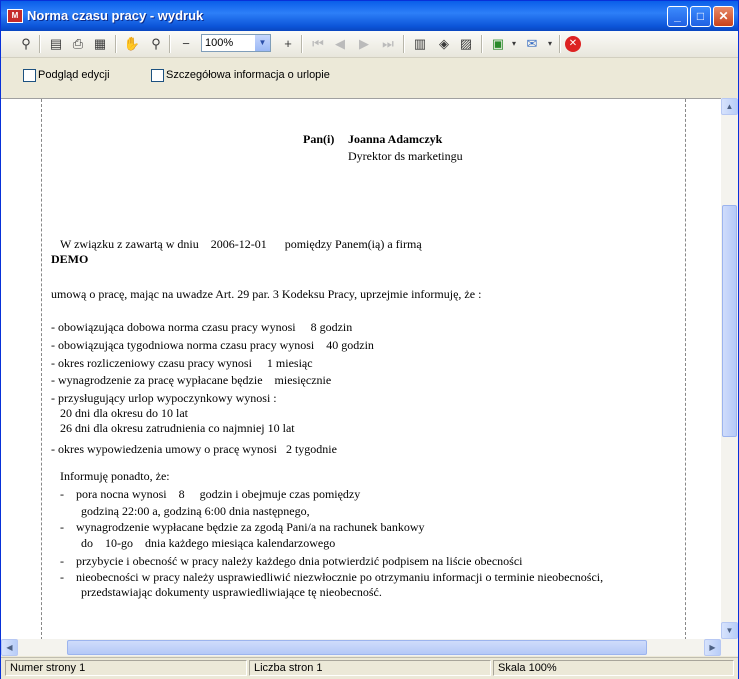 The image size is (739, 679). What do you see at coordinates (729, 630) in the screenshot?
I see `scroll-down-icon: ▼` at bounding box center [729, 630].